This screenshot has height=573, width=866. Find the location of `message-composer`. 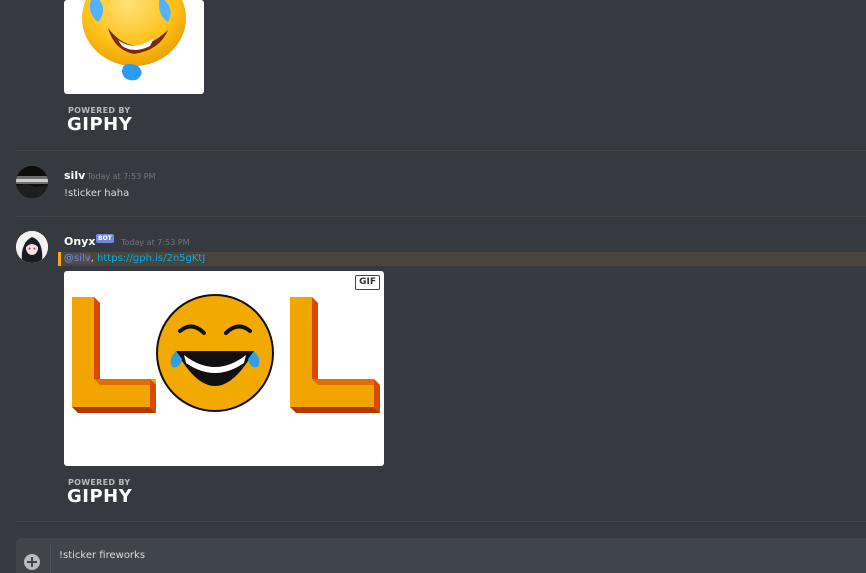

message-composer is located at coordinates (441, 555).